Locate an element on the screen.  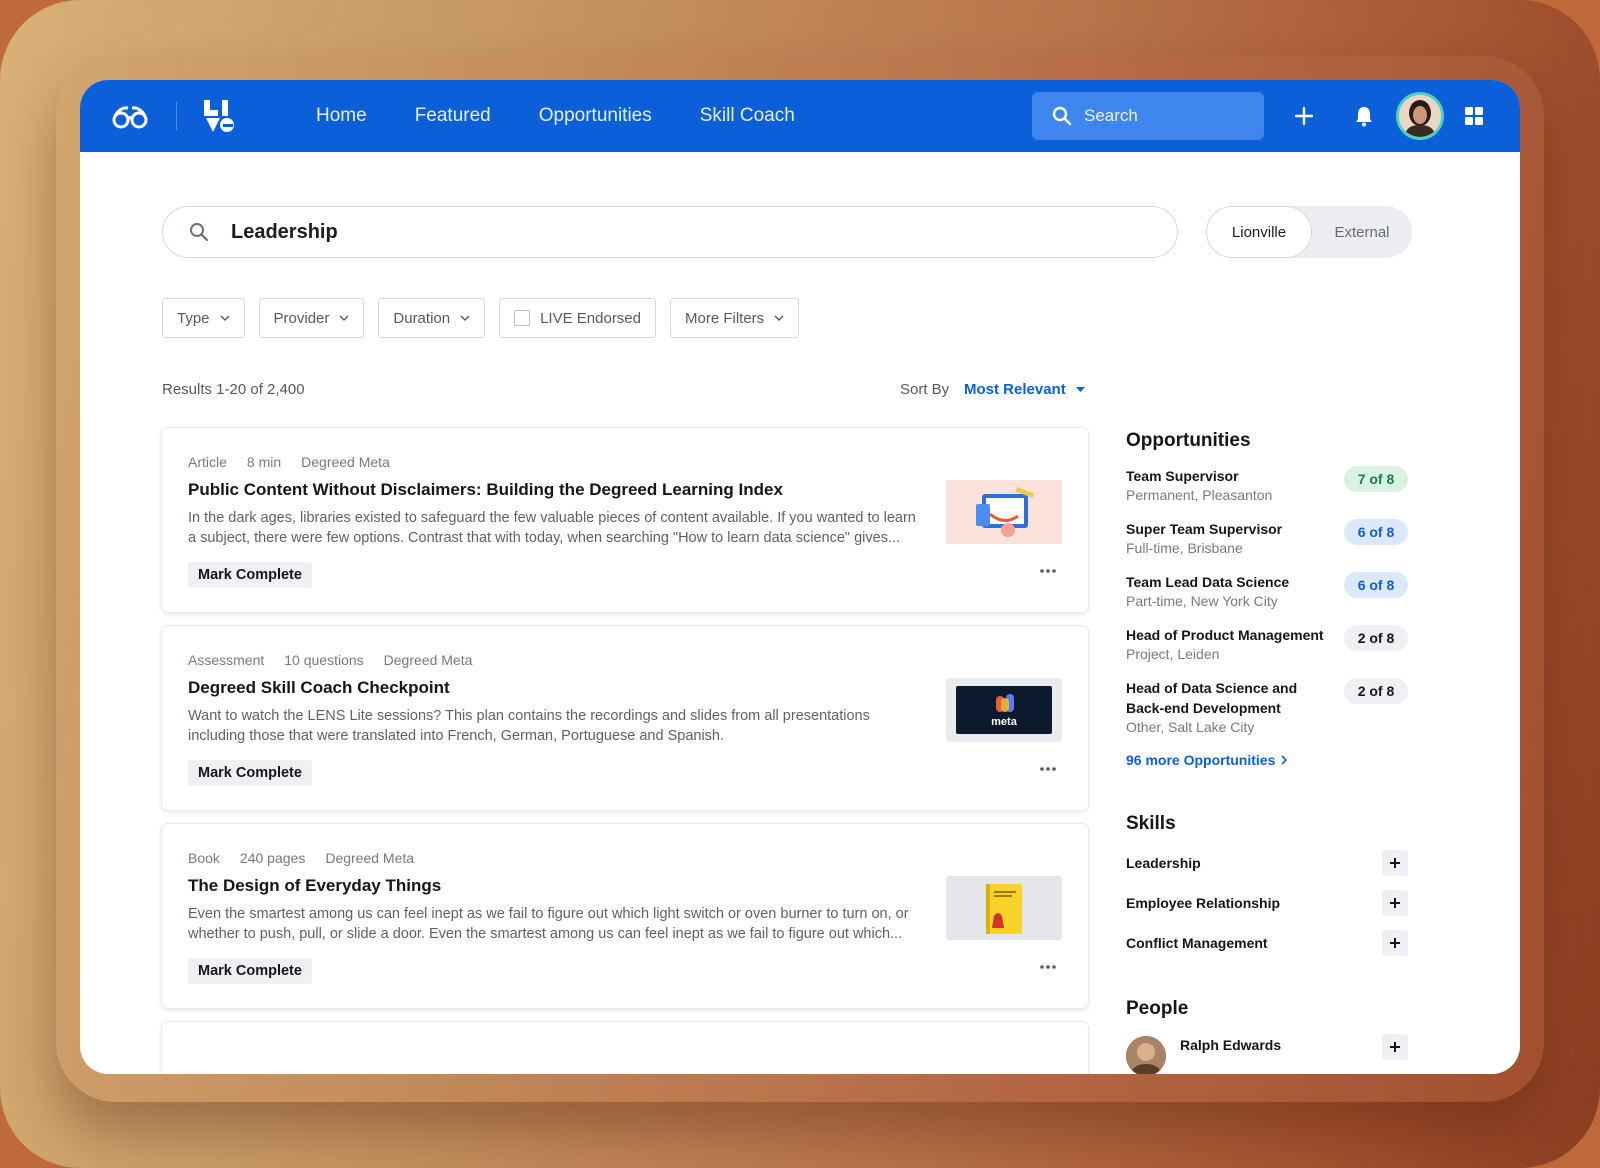
opportunity-subtitle: Other, Salt Lake City is located at coordinates (1190, 727).